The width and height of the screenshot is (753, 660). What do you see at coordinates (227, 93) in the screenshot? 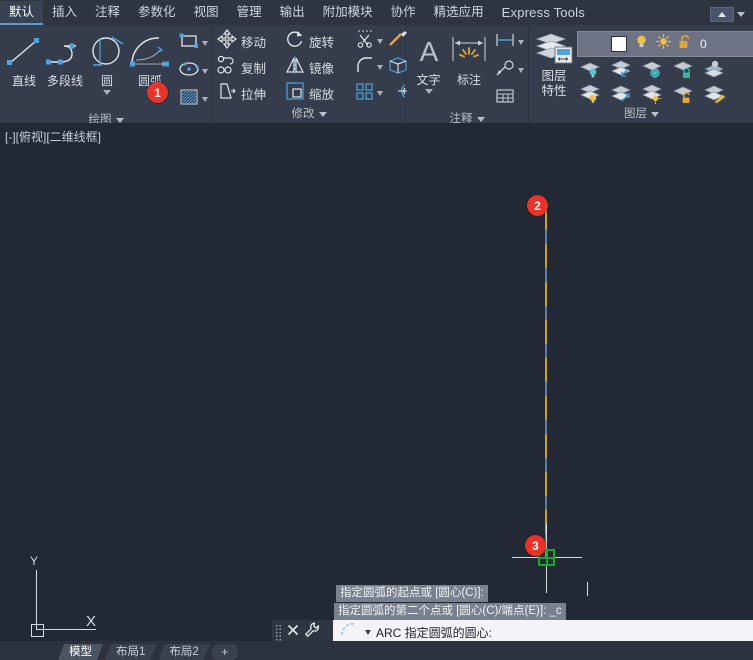
I see `stretch-icon` at bounding box center [227, 93].